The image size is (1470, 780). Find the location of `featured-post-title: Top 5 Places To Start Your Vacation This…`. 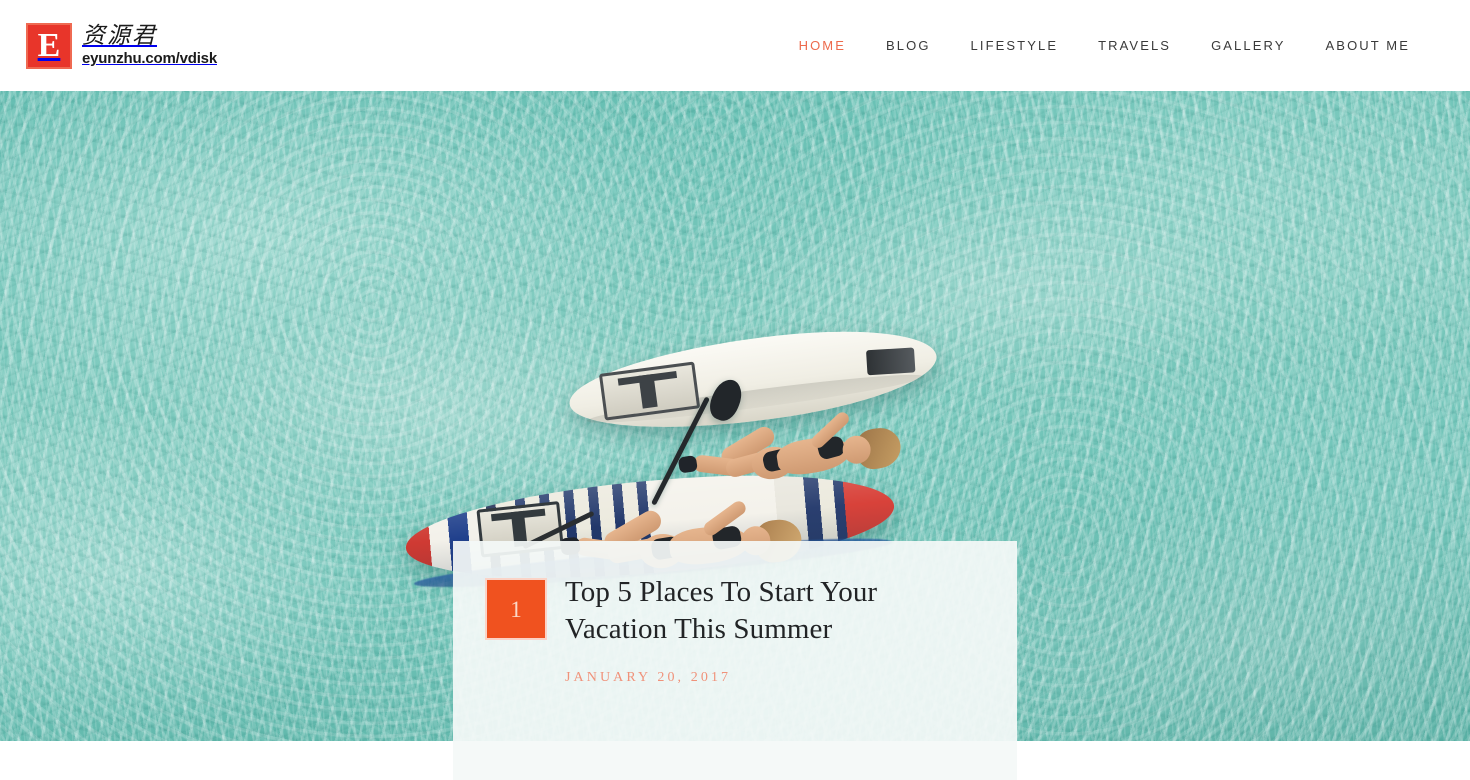

featured-post-title: Top 5 Places To Start Your Vacation This… is located at coordinates (769, 611).